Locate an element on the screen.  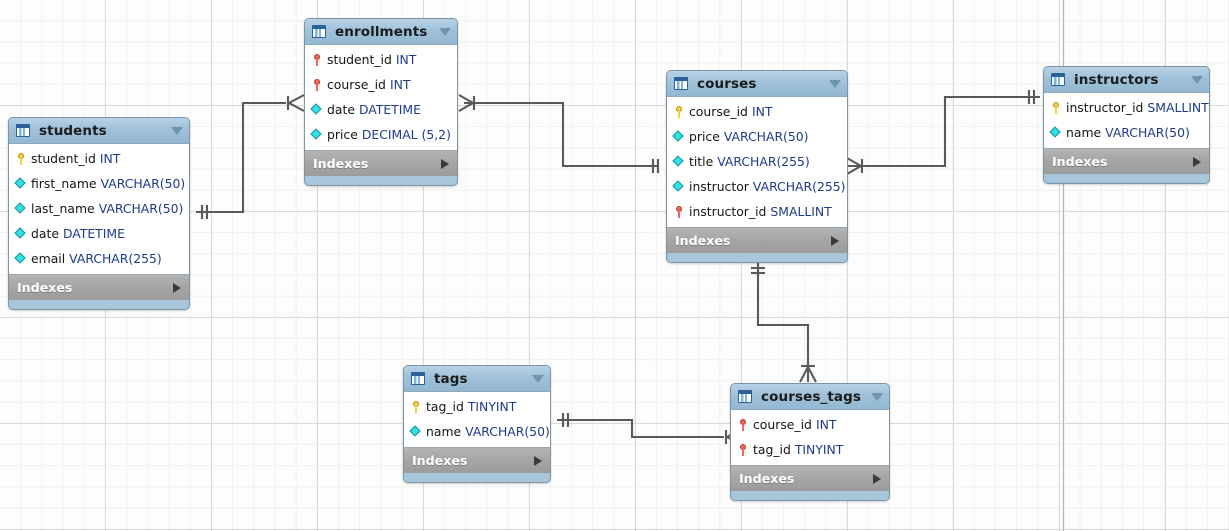
column-row: price VARCHAR(50) is located at coordinates (757, 136).